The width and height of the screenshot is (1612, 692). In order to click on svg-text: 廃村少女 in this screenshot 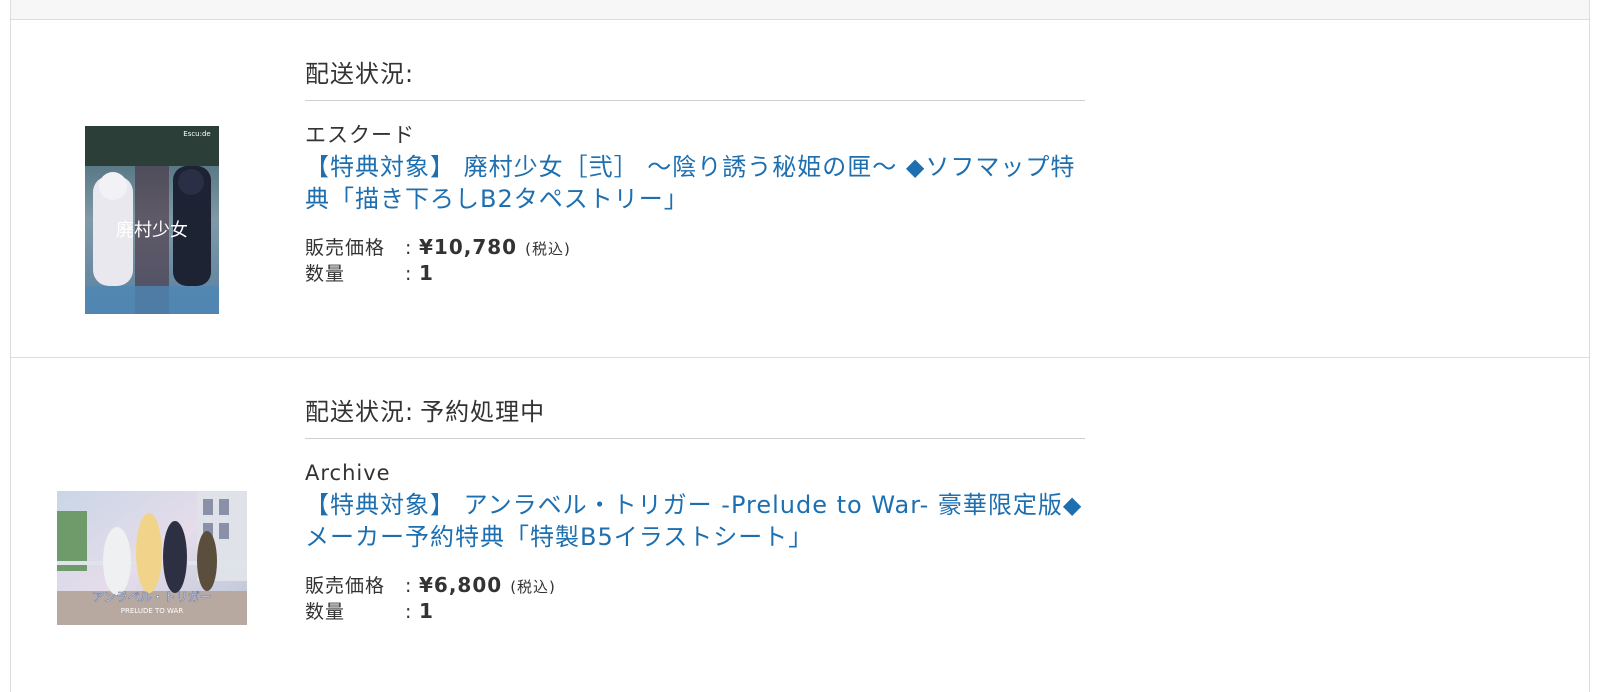, I will do `click(152, 230)`.